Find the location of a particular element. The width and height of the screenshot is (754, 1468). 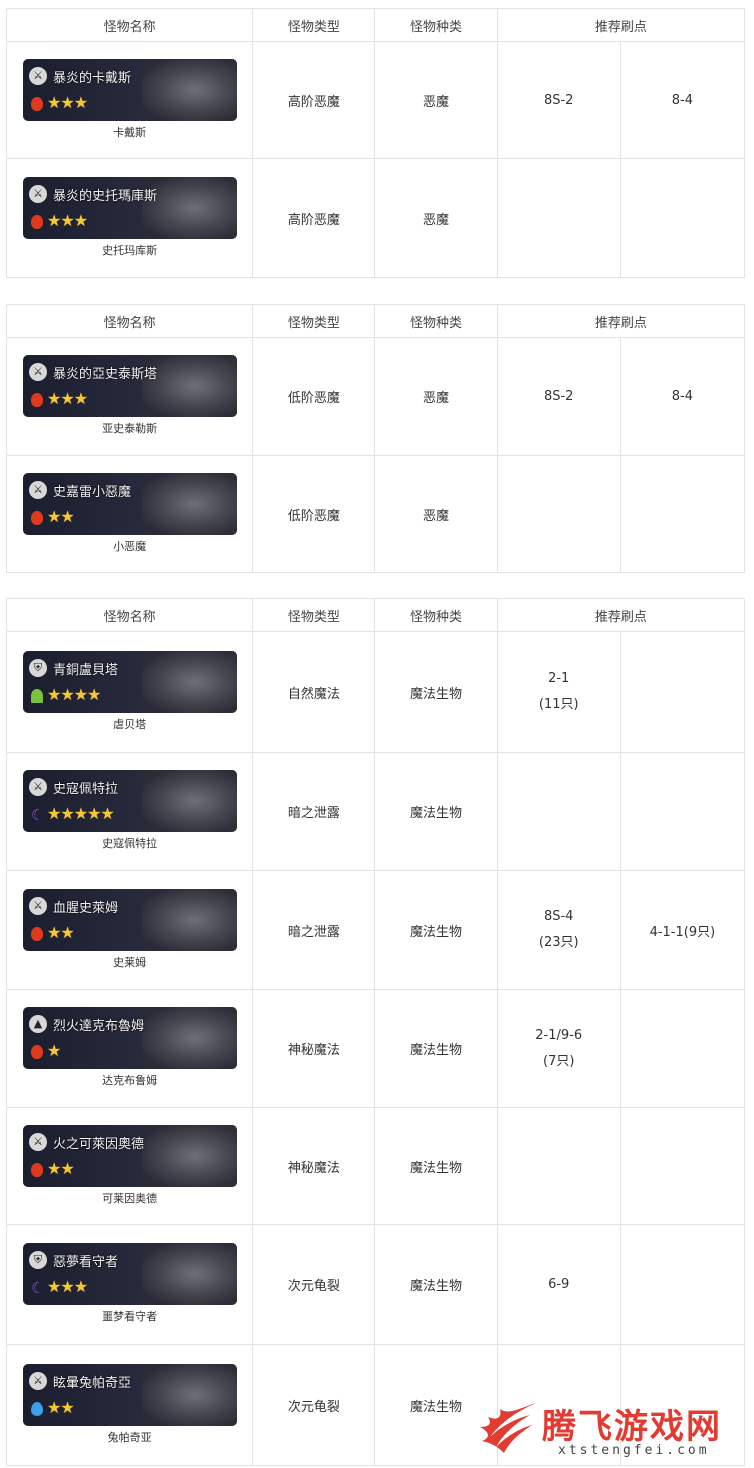

monster-card: ⚔ 史寇佩特拉 ☾ ★★★★★ is located at coordinates (130, 801).